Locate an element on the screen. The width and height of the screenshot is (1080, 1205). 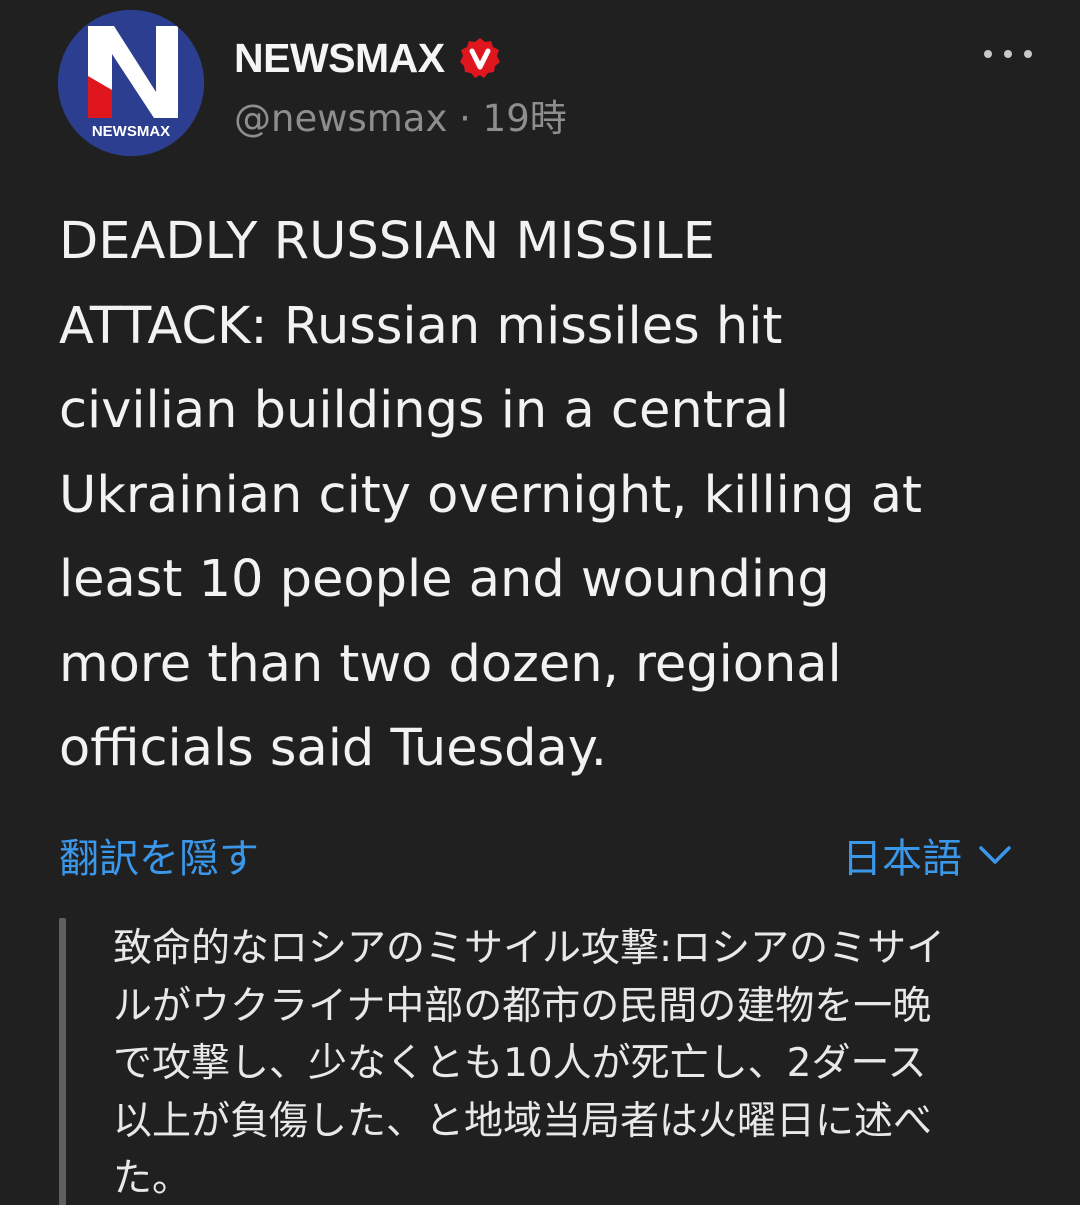
translated-text-line: ルがウクライナ中部の都市の民間の建物を一晩 is located at coordinates (522, 1006).